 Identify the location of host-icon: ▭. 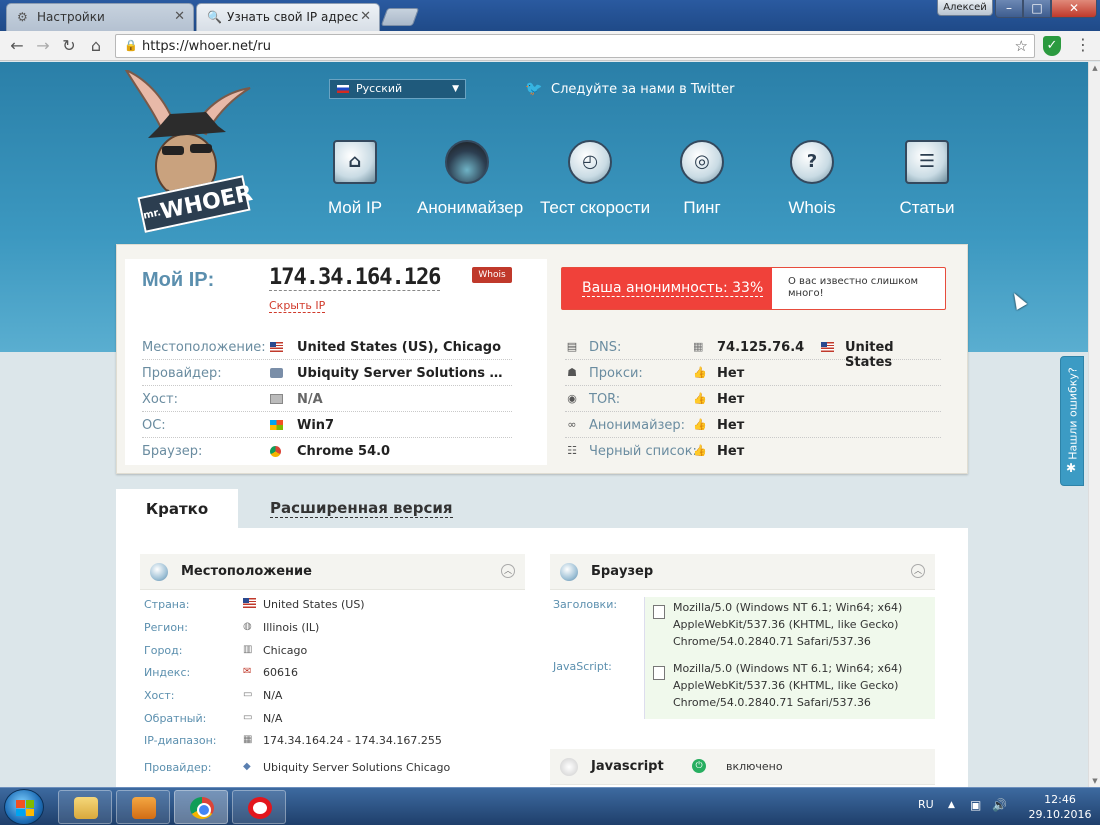
(248, 717).